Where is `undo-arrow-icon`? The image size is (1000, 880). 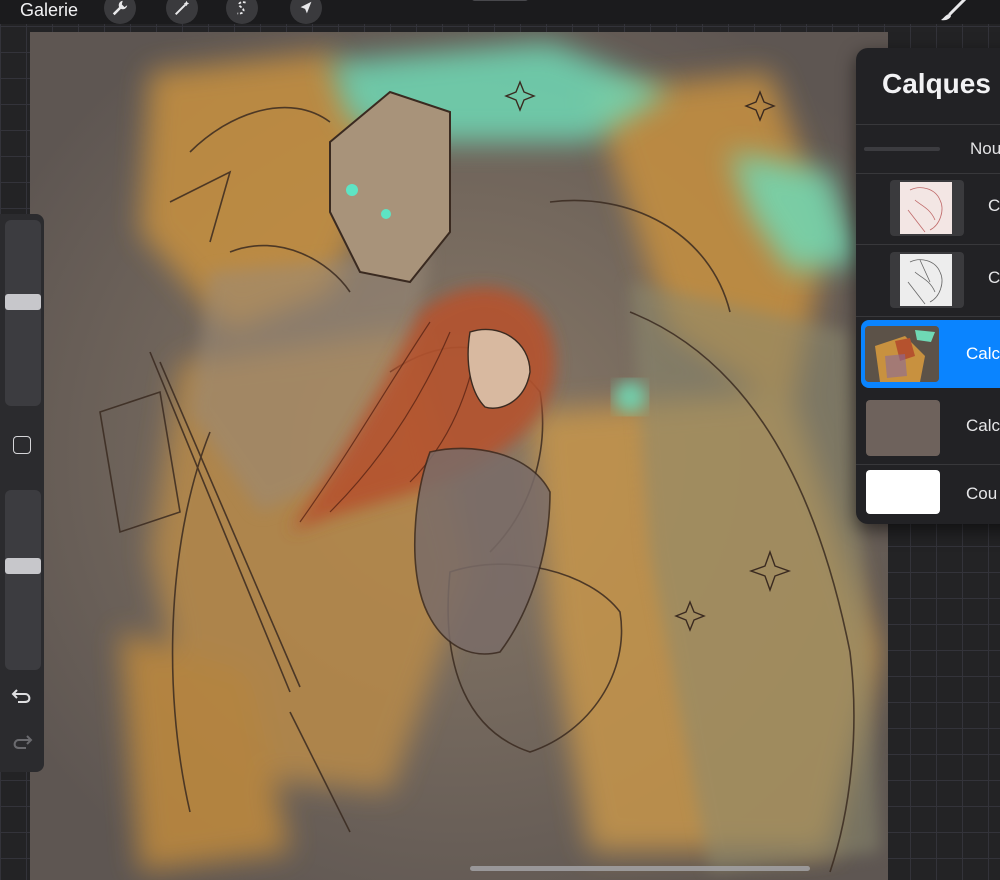
undo-arrow-icon is located at coordinates (22, 697).